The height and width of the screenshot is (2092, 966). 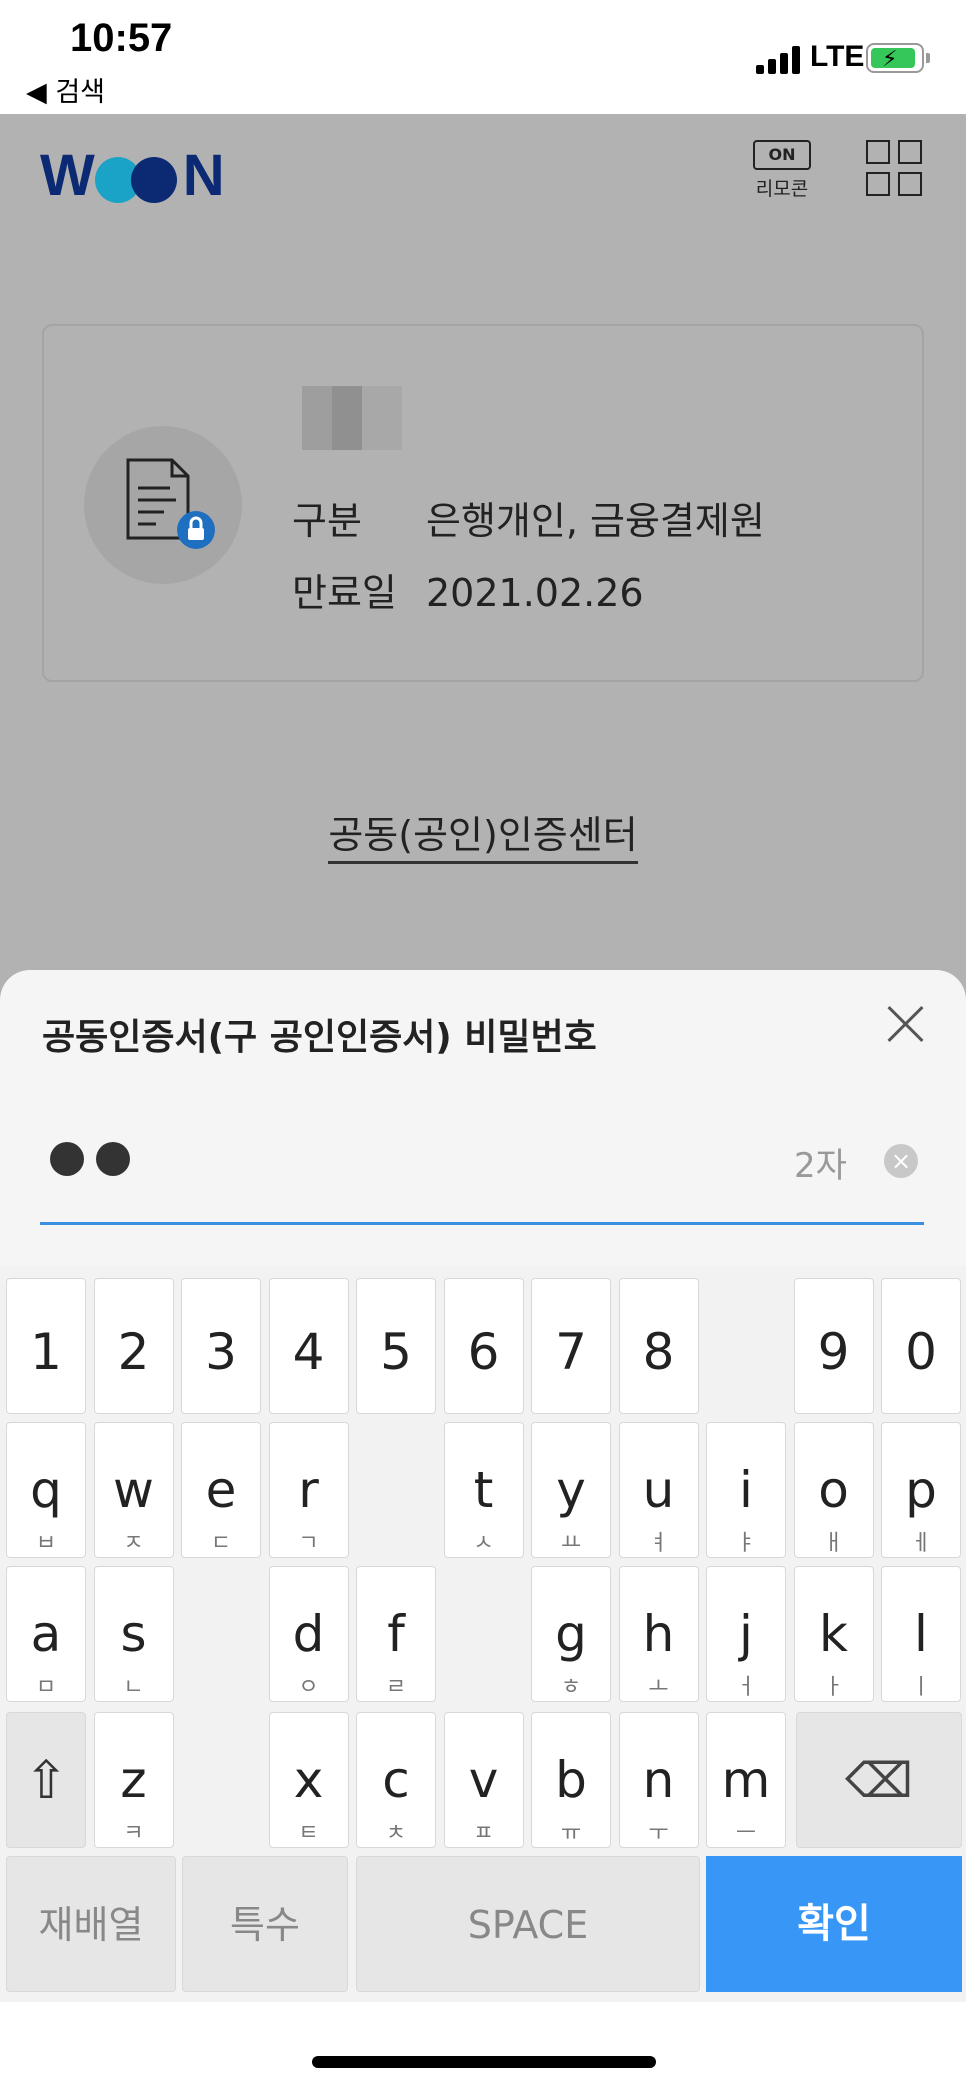 What do you see at coordinates (483, 1780) in the screenshot?
I see `key-v: vㅍ` at bounding box center [483, 1780].